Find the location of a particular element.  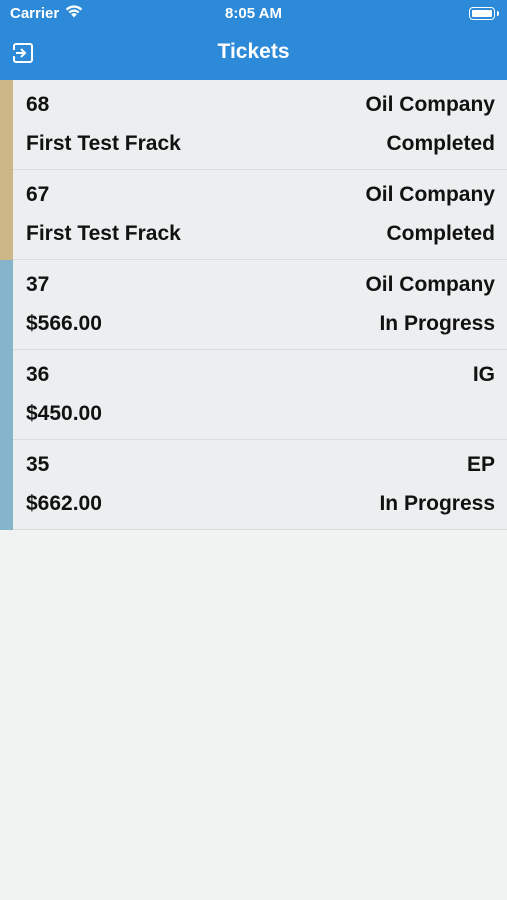

page-title: Tickets is located at coordinates (253, 51).